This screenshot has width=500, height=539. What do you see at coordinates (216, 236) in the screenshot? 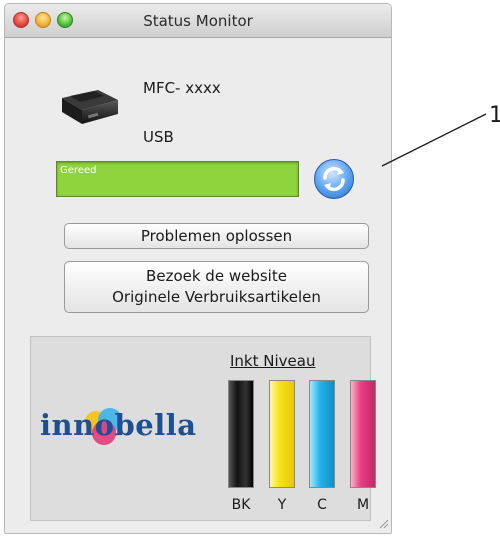
I see `troubleshoot-button: Problemen oplossen` at bounding box center [216, 236].